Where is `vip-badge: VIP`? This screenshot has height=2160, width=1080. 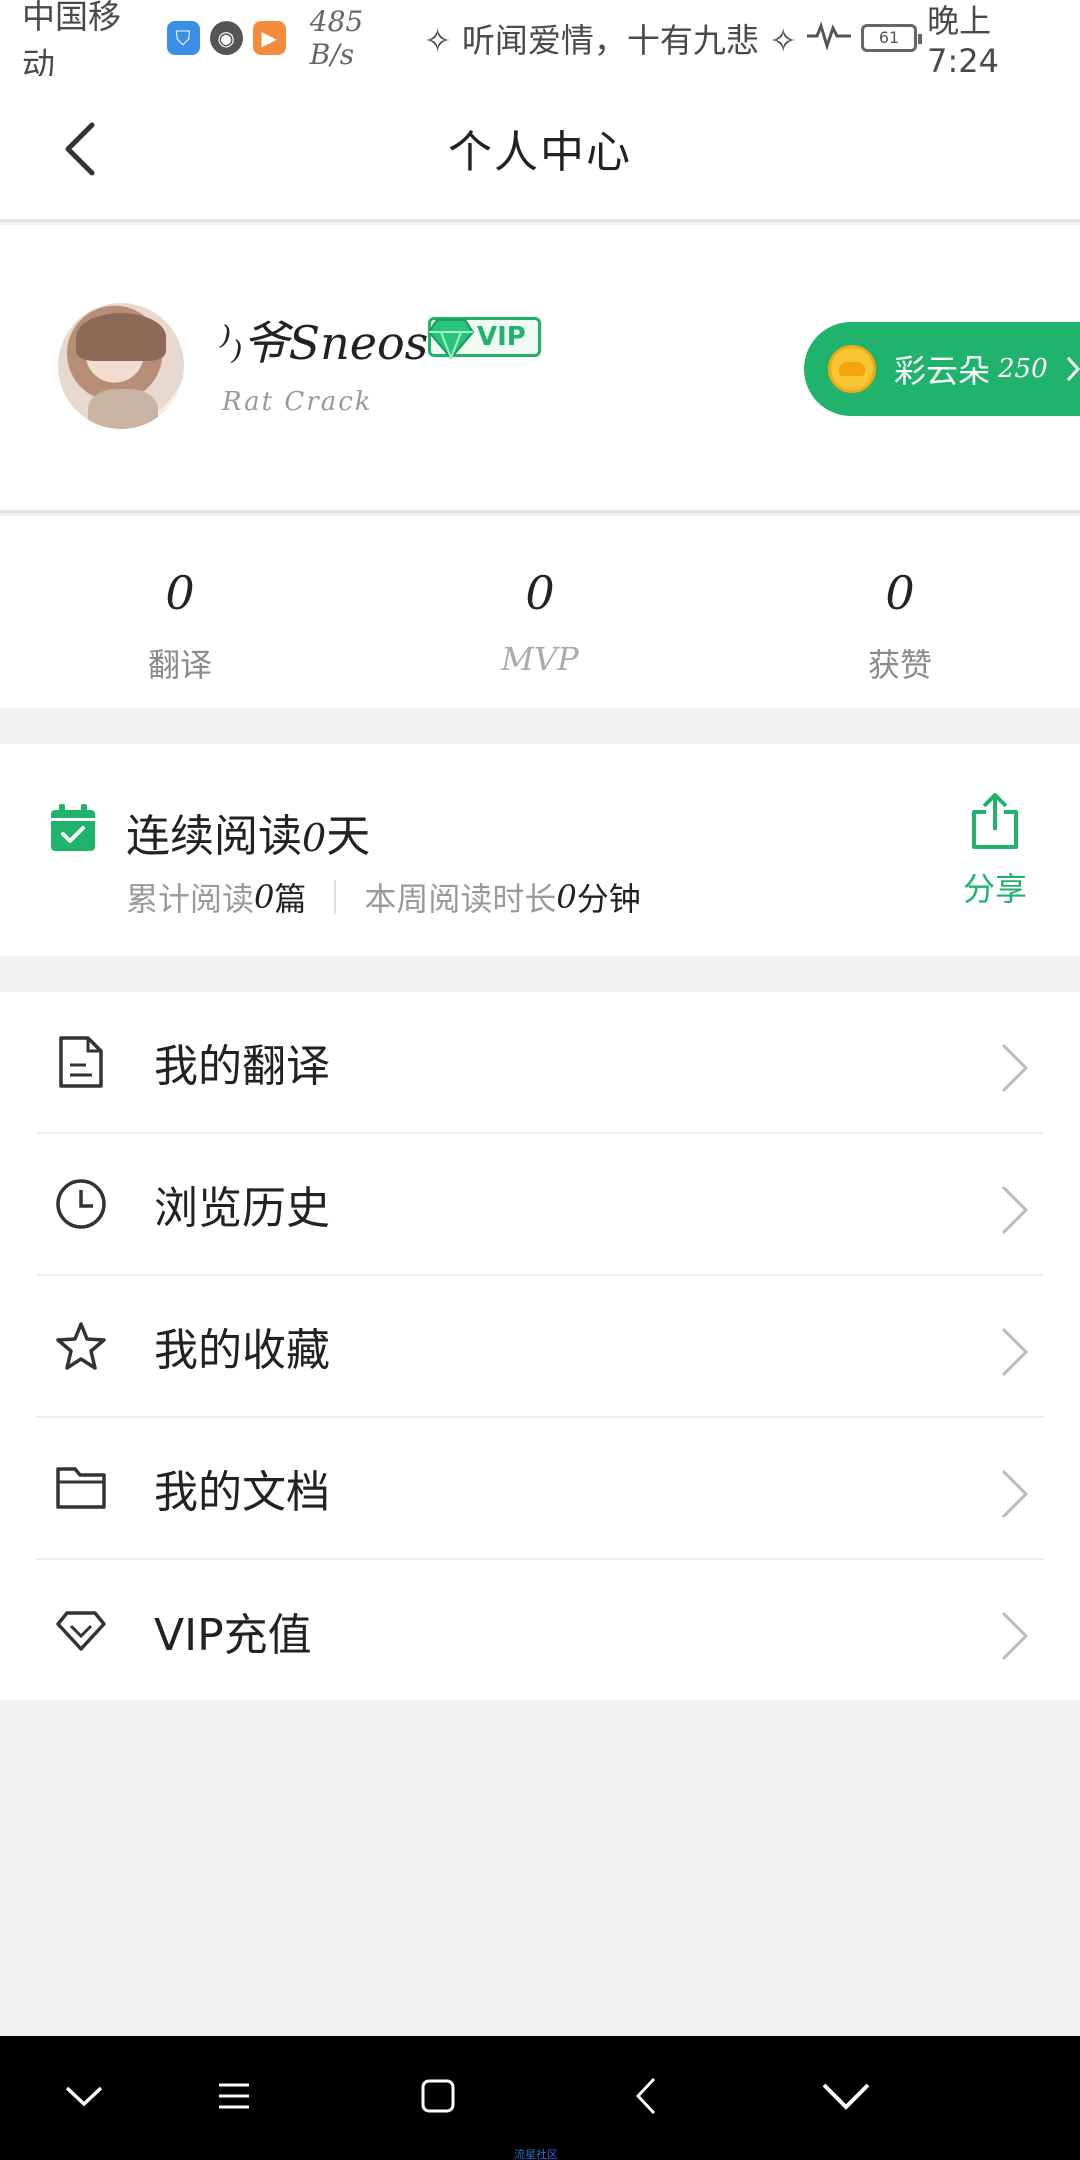 vip-badge: VIP is located at coordinates (484, 339).